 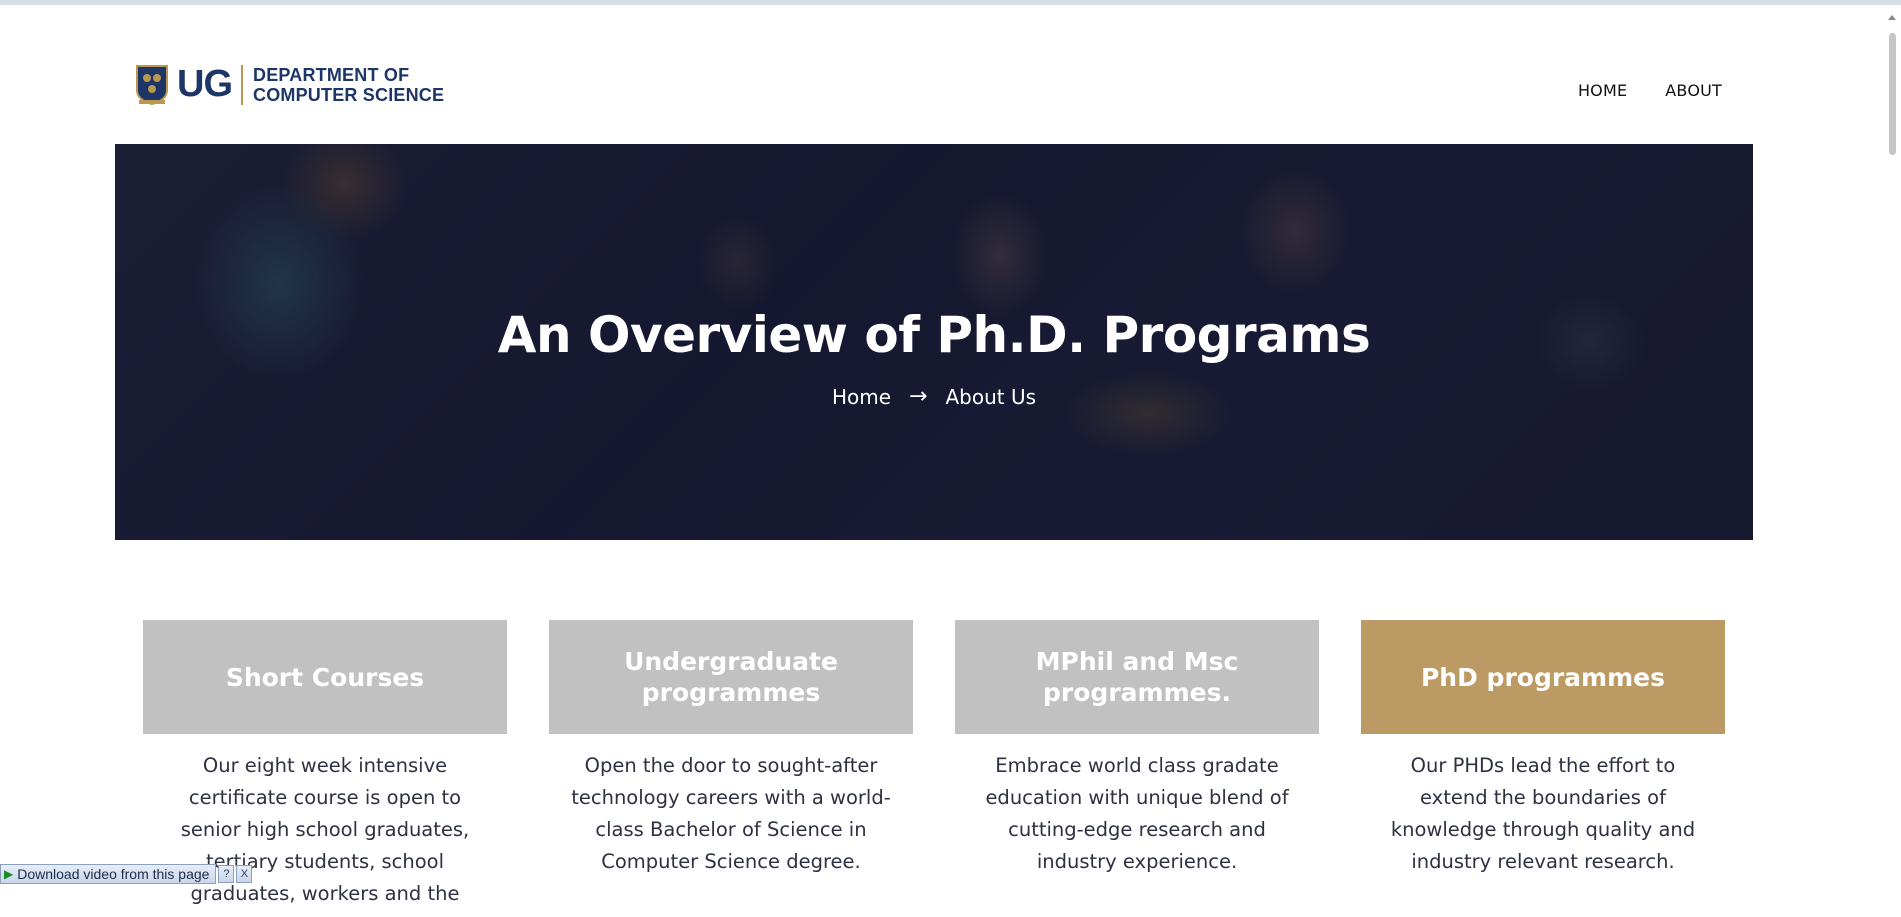 I want to click on card-title: MPhil and Msc programmes., so click(x=1137, y=677).